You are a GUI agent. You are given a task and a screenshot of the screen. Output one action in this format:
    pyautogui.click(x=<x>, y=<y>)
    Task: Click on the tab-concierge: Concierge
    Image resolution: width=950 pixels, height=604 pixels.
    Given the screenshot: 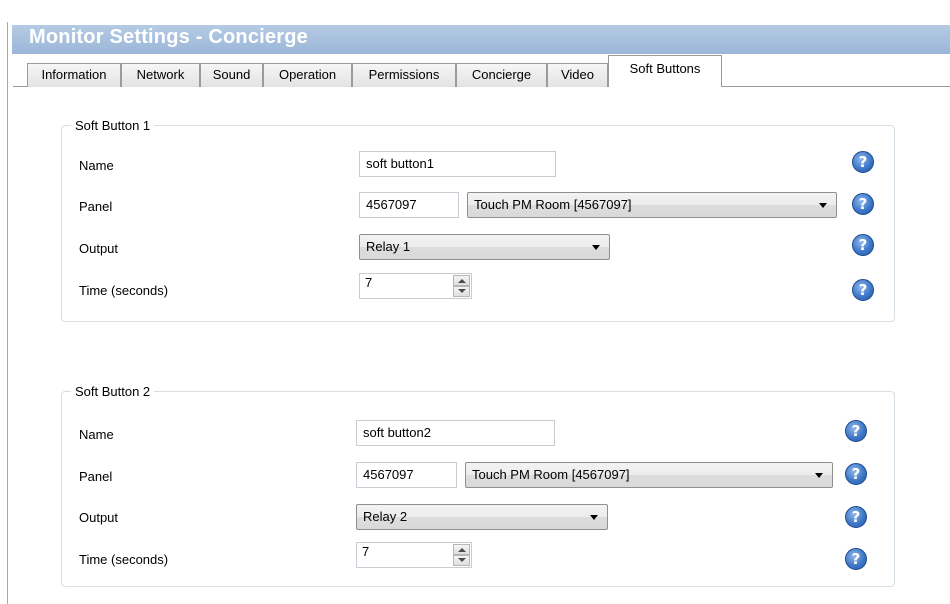 What is the action you would take?
    pyautogui.click(x=501, y=75)
    